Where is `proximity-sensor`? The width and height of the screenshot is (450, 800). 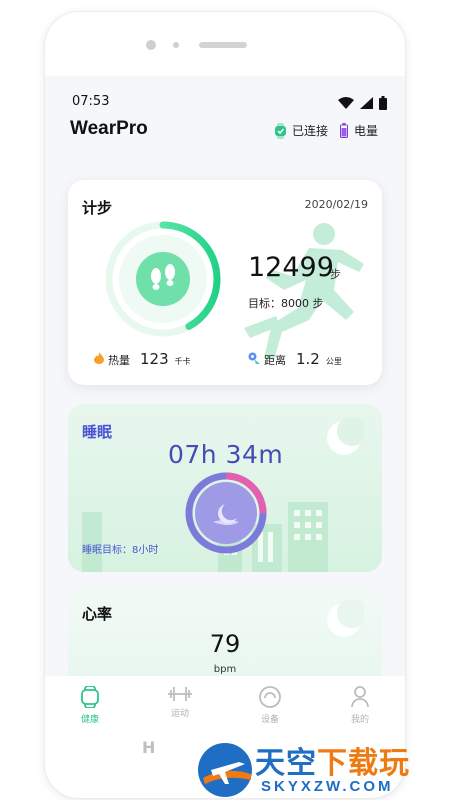
proximity-sensor is located at coordinates (176, 45).